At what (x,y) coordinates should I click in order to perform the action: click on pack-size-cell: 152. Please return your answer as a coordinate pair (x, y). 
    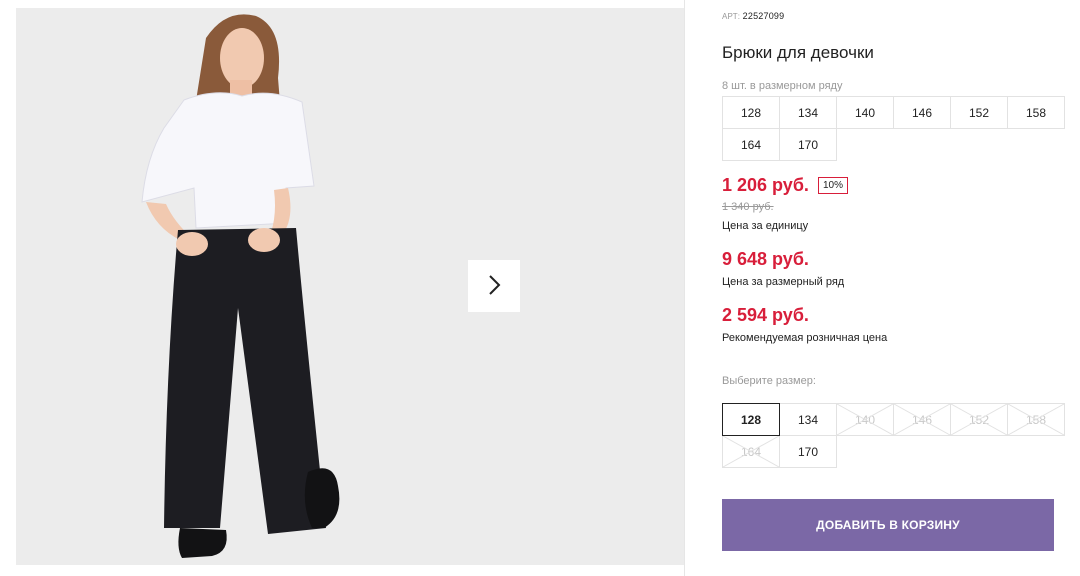
    Looking at the image, I should click on (979, 112).